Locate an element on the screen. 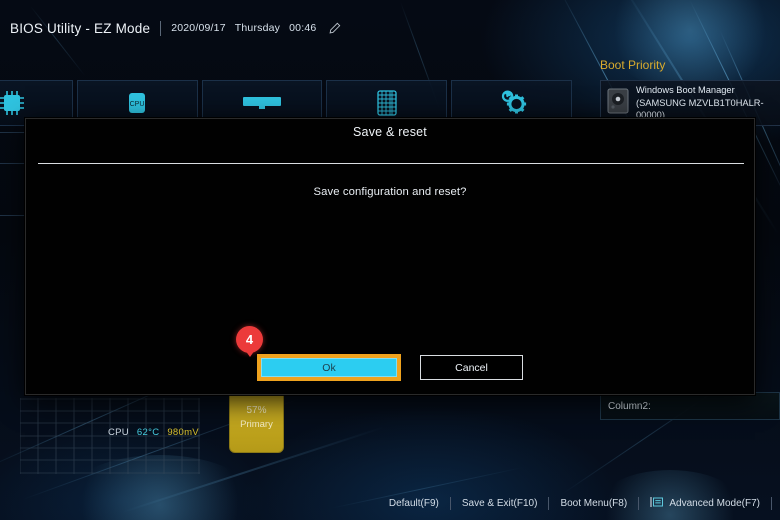 This screenshot has height=520, width=780. boot-priority-heading: Boot Priority is located at coordinates (633, 65).